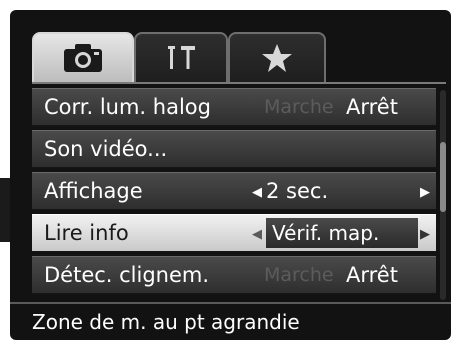  Describe the element at coordinates (234, 107) in the screenshot. I see `menu-item-corr-lum-halog: Corr. lum. halog Marche Arrêt` at that location.